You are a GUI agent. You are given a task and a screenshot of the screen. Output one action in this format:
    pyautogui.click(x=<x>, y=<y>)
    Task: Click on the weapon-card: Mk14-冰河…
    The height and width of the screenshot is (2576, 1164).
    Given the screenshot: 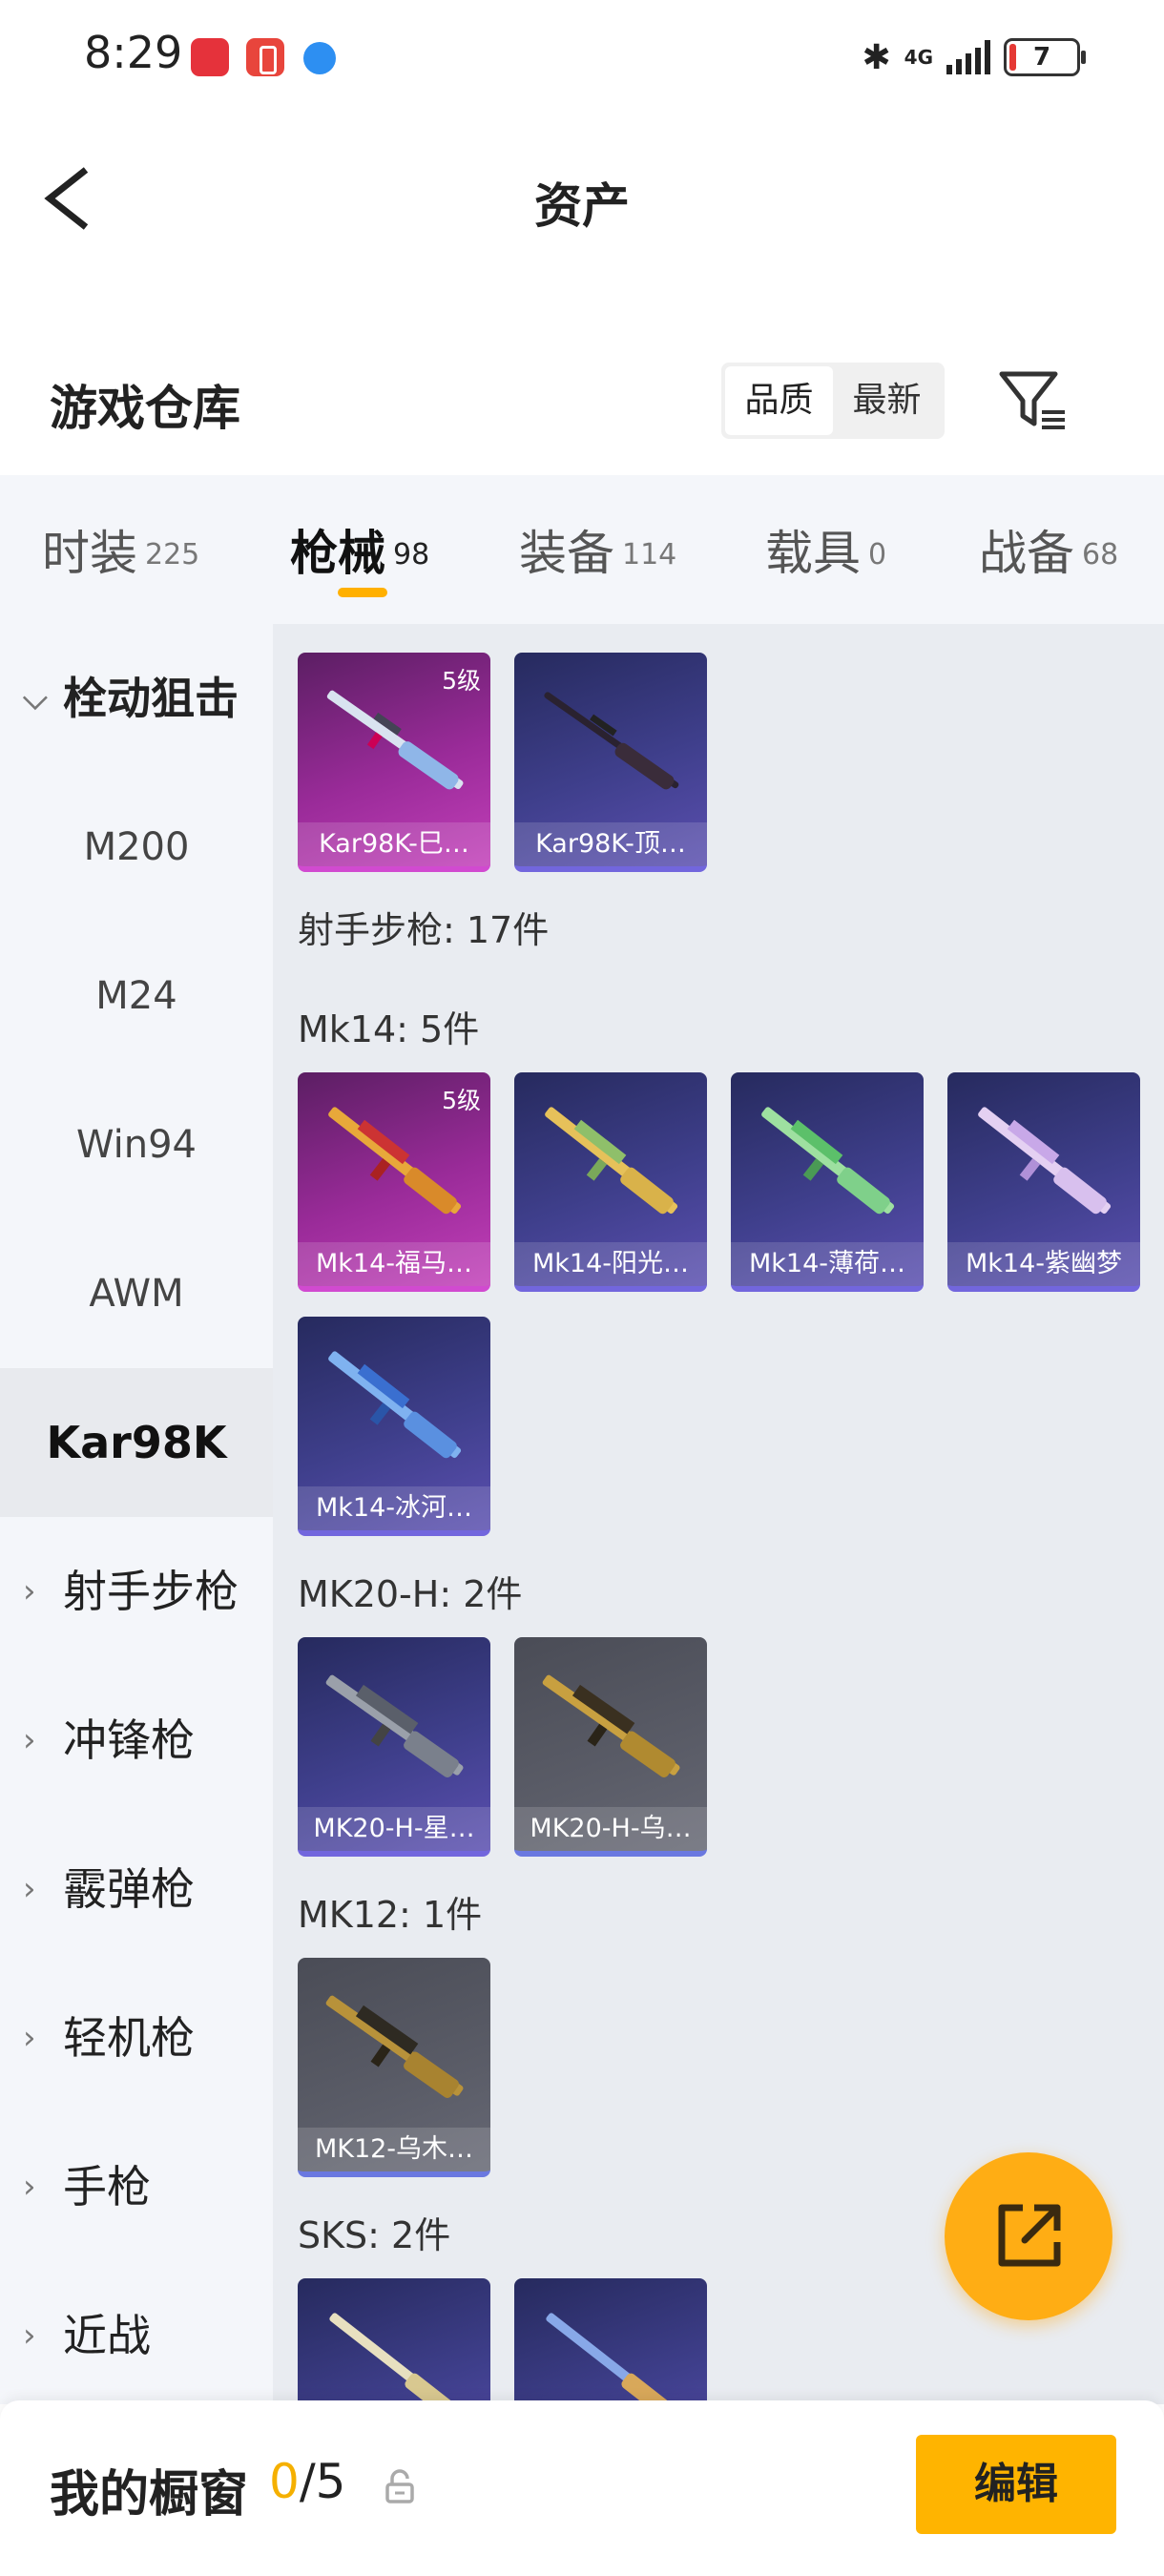 What is the action you would take?
    pyautogui.click(x=394, y=1426)
    